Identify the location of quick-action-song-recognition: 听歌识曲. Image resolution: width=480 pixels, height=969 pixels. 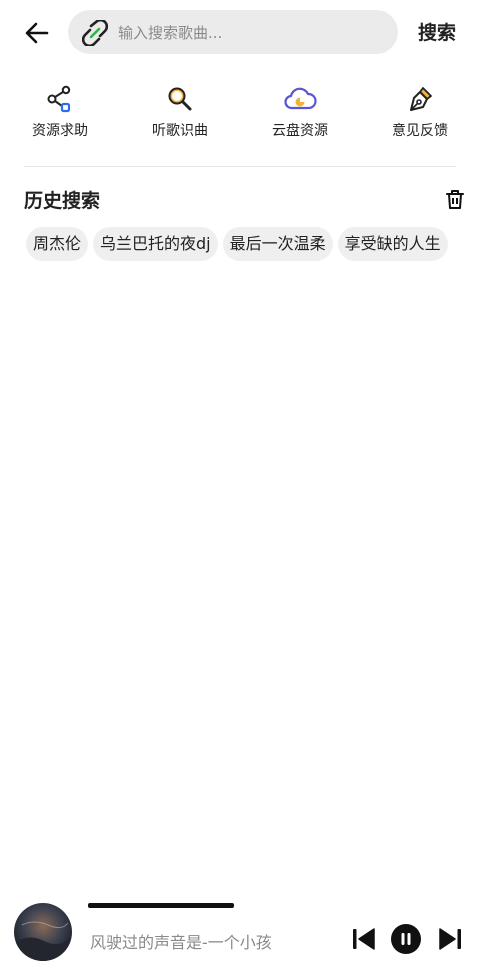
(180, 115).